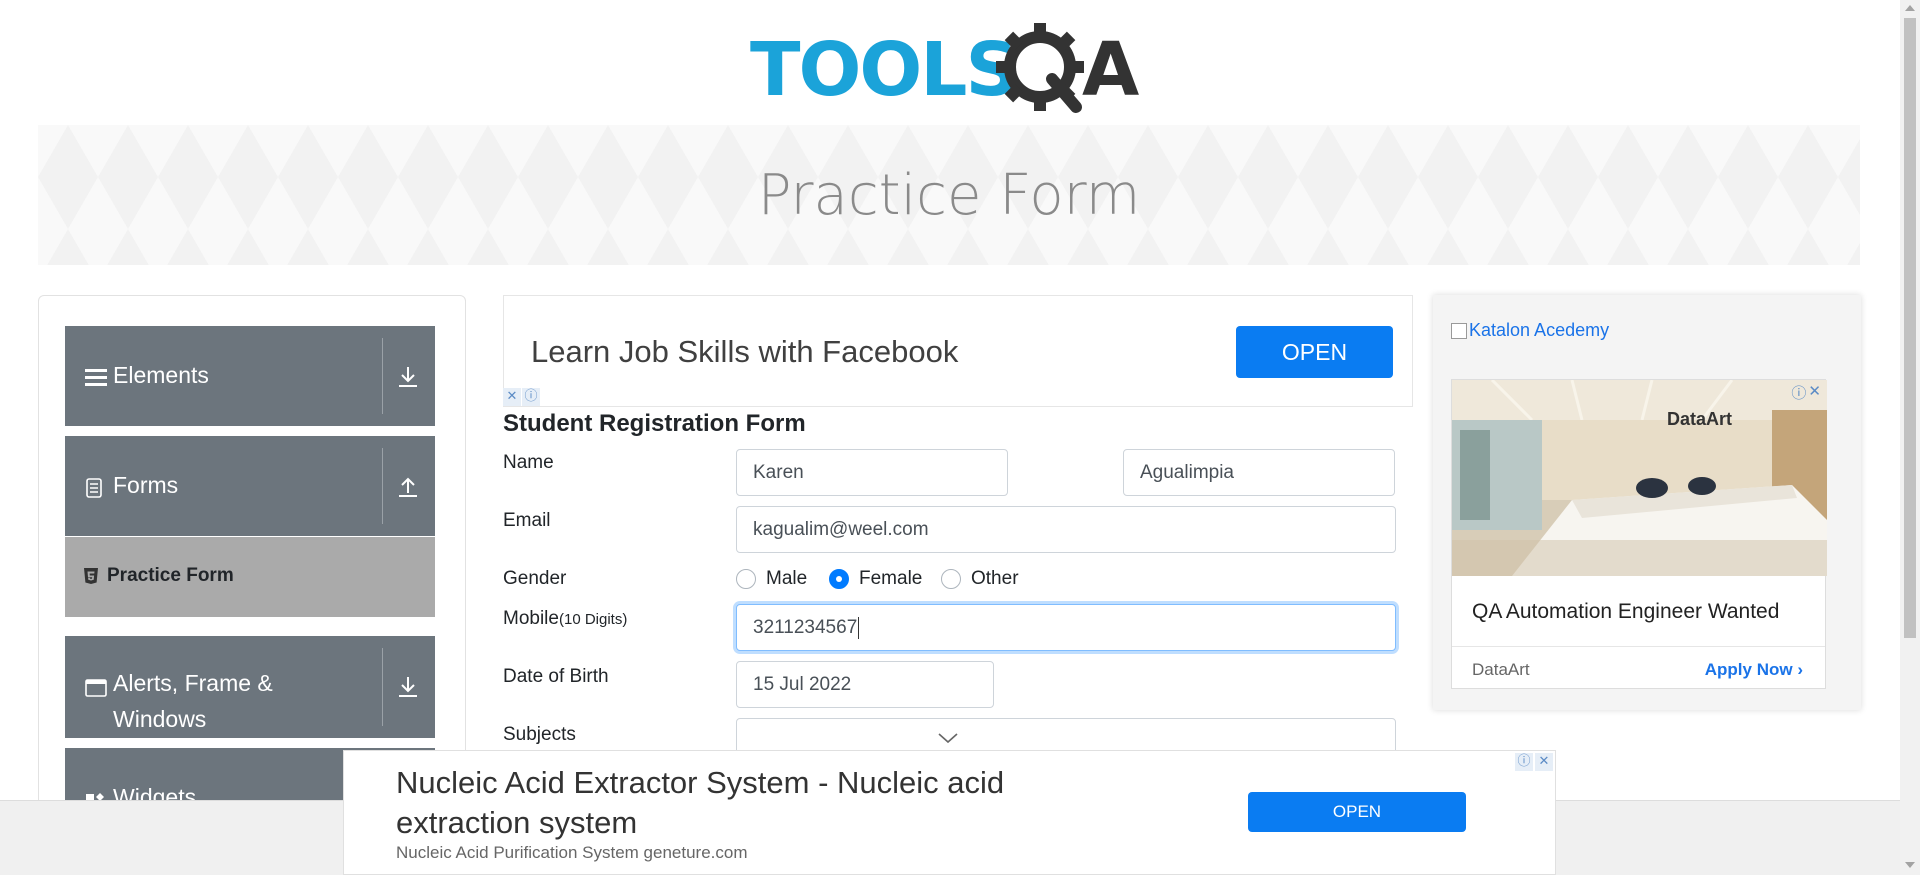 This screenshot has height=875, width=1920. I want to click on sidebar-group-forms: Forms, so click(250, 486).